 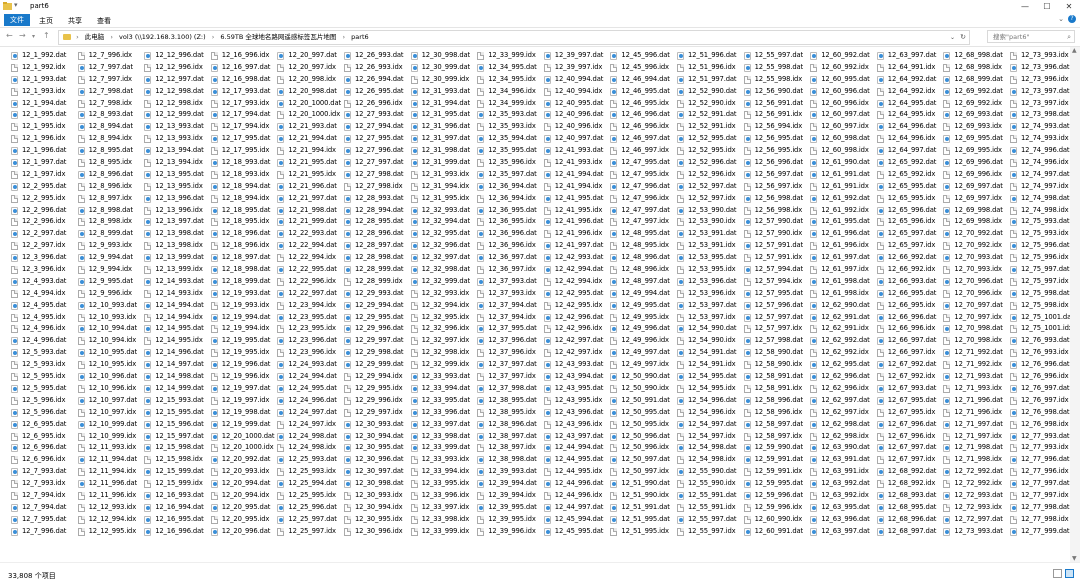 I want to click on file-item: 12_54_996.dat, so click(x=708, y=401).